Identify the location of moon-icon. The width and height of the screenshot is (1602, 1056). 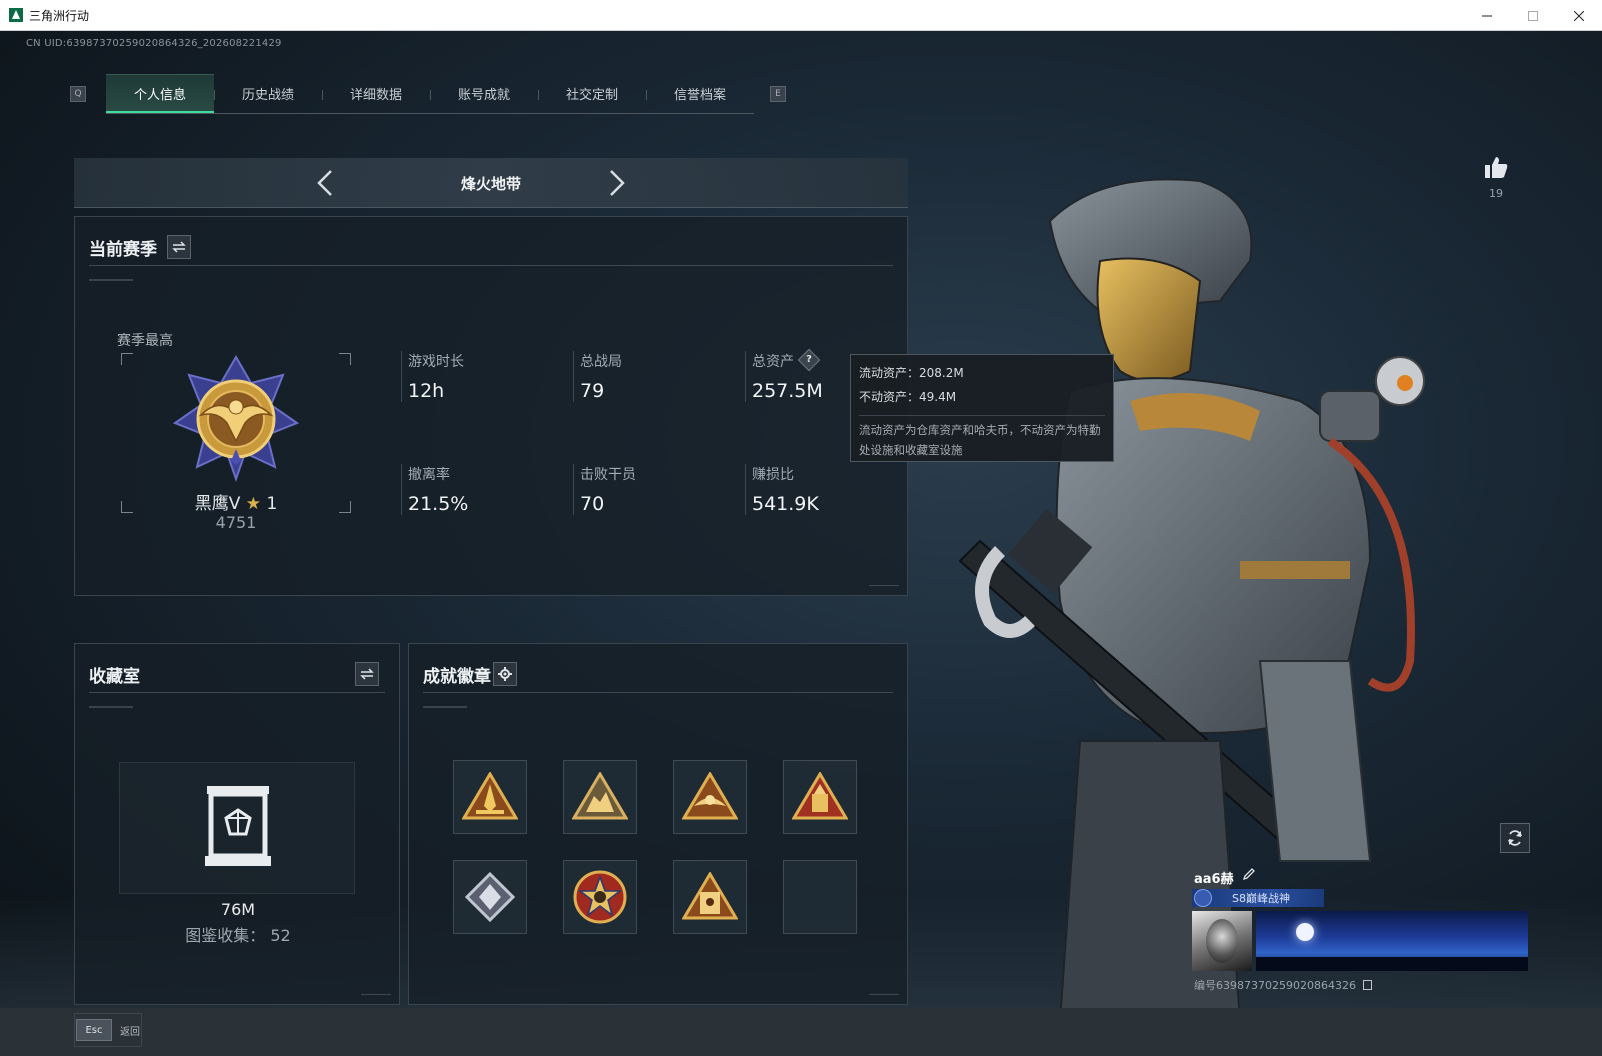
(1305, 932).